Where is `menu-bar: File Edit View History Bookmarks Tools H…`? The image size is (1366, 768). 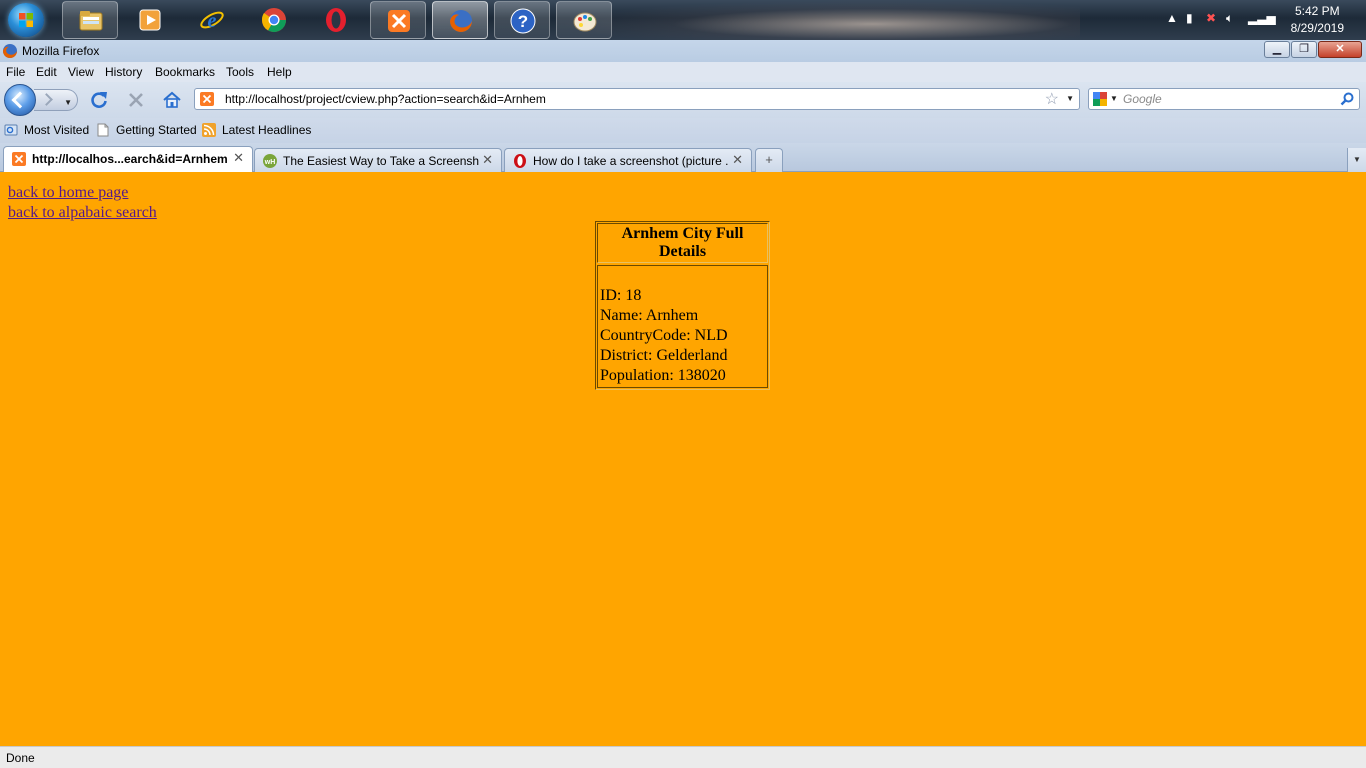 menu-bar: File Edit View History Bookmarks Tools H… is located at coordinates (683, 72).